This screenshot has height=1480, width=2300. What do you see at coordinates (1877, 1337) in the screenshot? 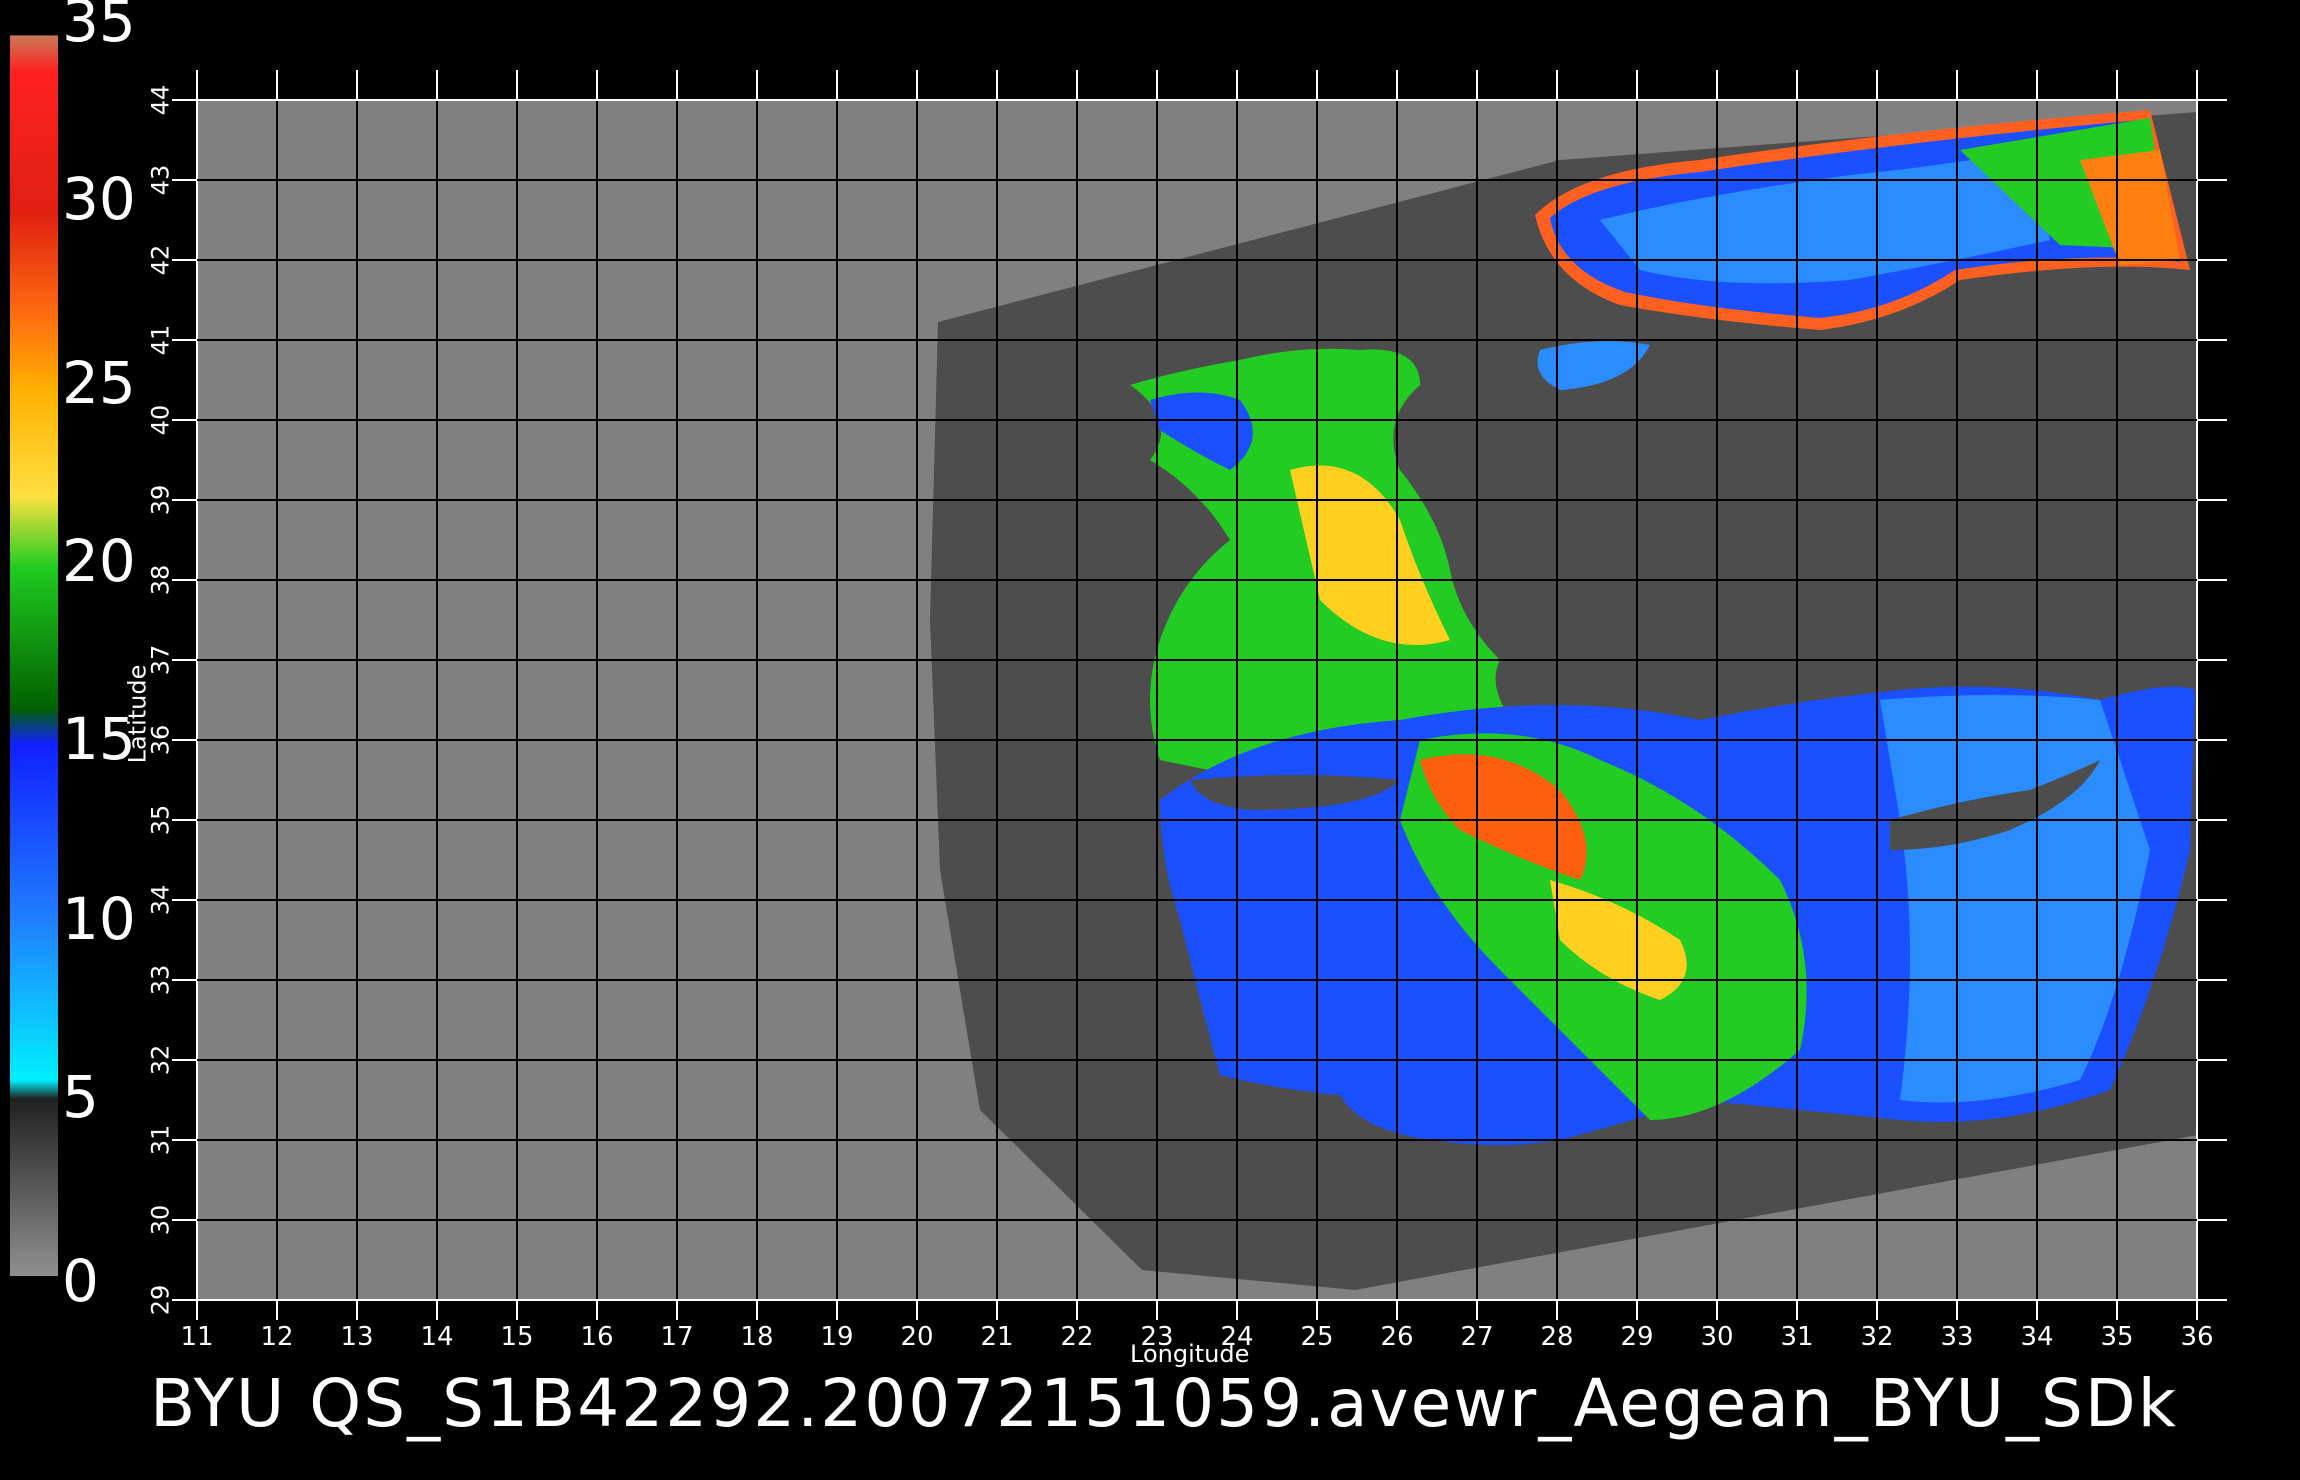
I see `x-tick-label: 32` at bounding box center [1877, 1337].